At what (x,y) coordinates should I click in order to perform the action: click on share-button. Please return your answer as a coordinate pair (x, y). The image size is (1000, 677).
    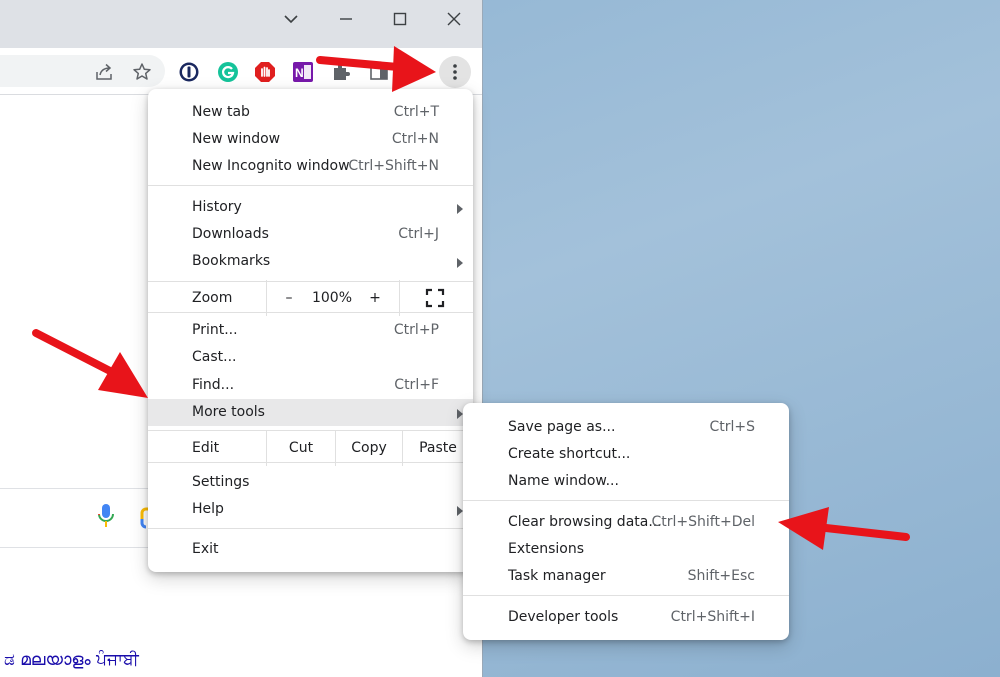
    Looking at the image, I should click on (104, 72).